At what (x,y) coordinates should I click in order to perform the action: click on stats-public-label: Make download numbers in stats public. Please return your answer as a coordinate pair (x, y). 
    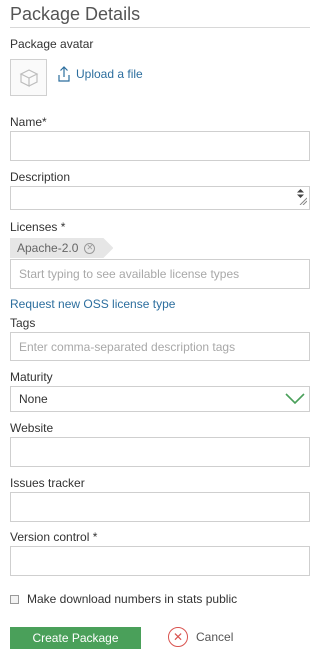
    Looking at the image, I should click on (132, 599).